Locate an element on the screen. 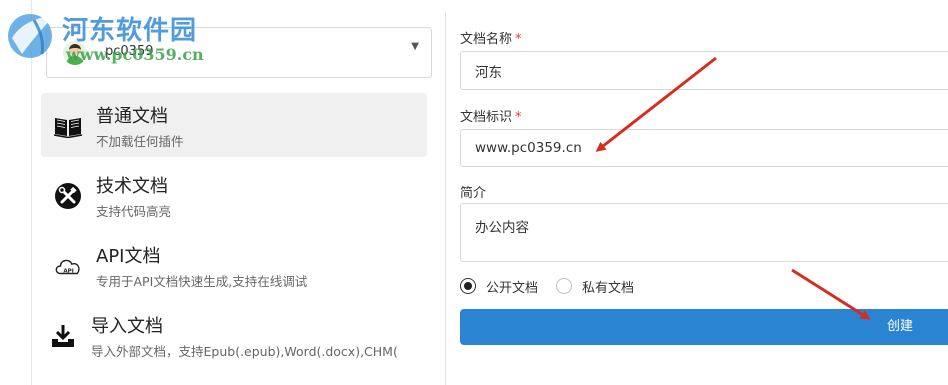 This screenshot has height=385, width=948. radio-public-circle is located at coordinates (468, 286).